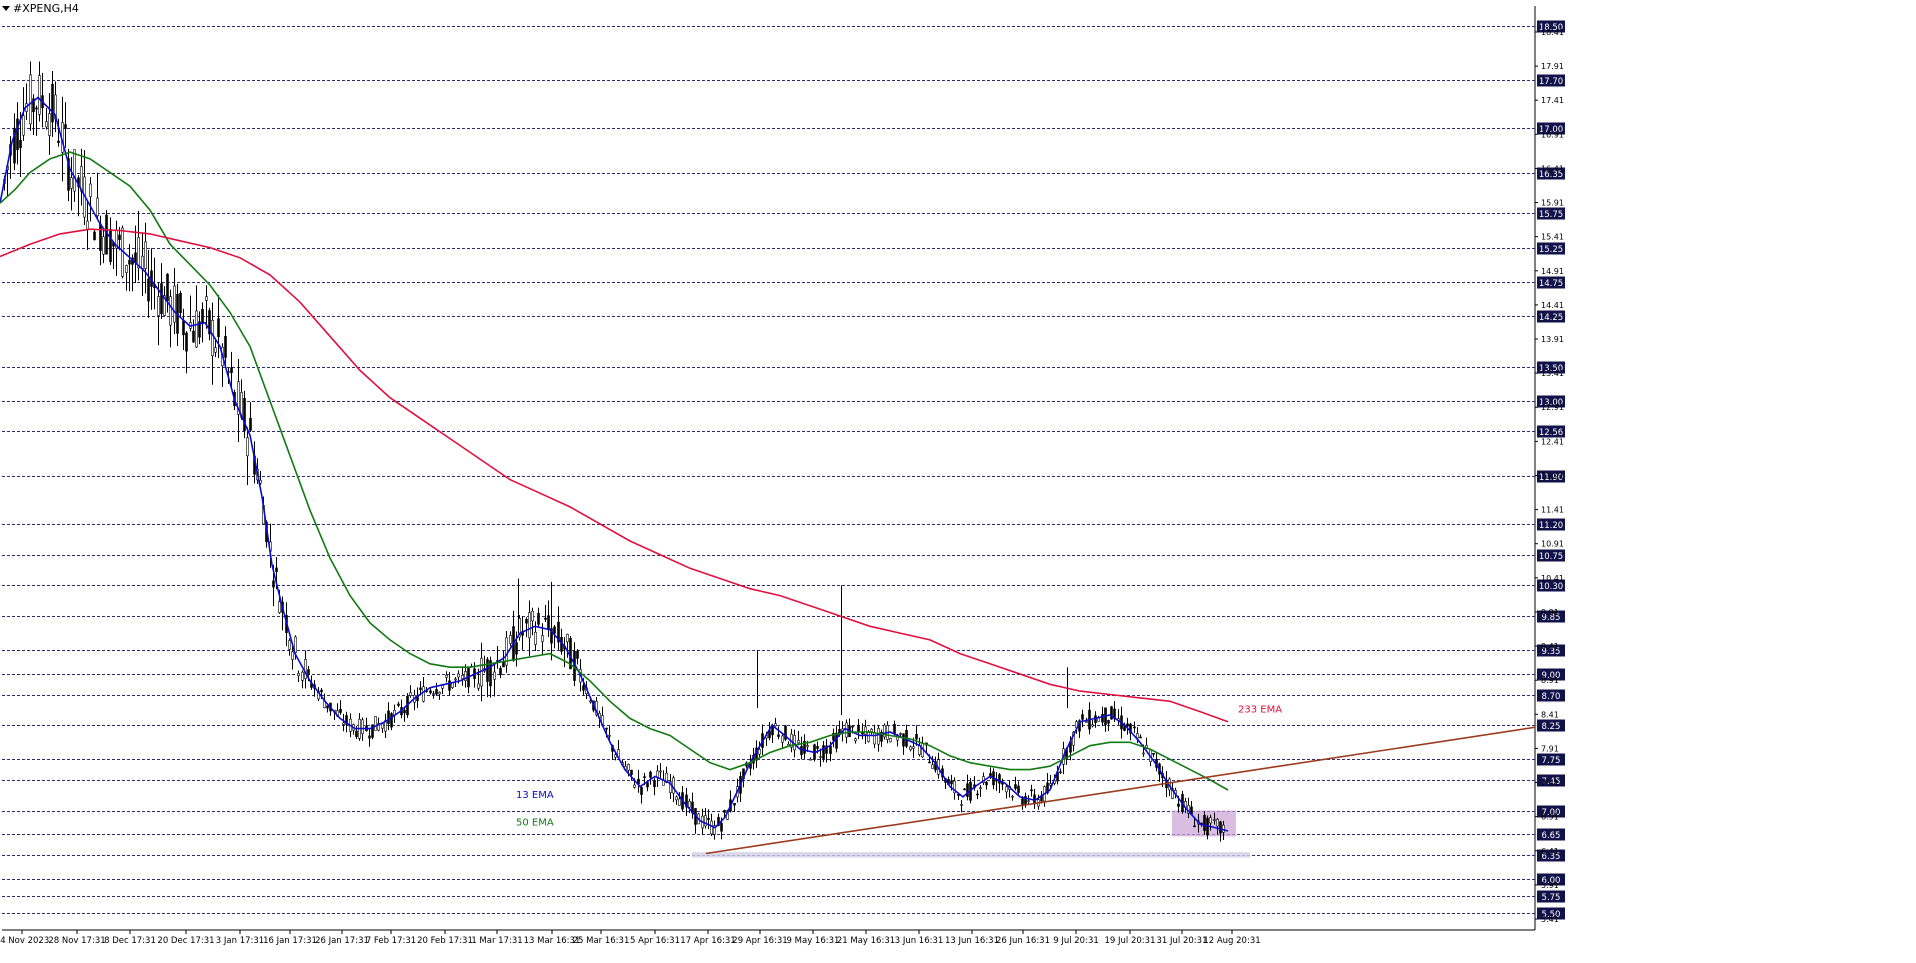 This screenshot has width=1916, height=963. Describe the element at coordinates (1551, 836) in the screenshot. I see `price-tag-label: 6.65` at that location.